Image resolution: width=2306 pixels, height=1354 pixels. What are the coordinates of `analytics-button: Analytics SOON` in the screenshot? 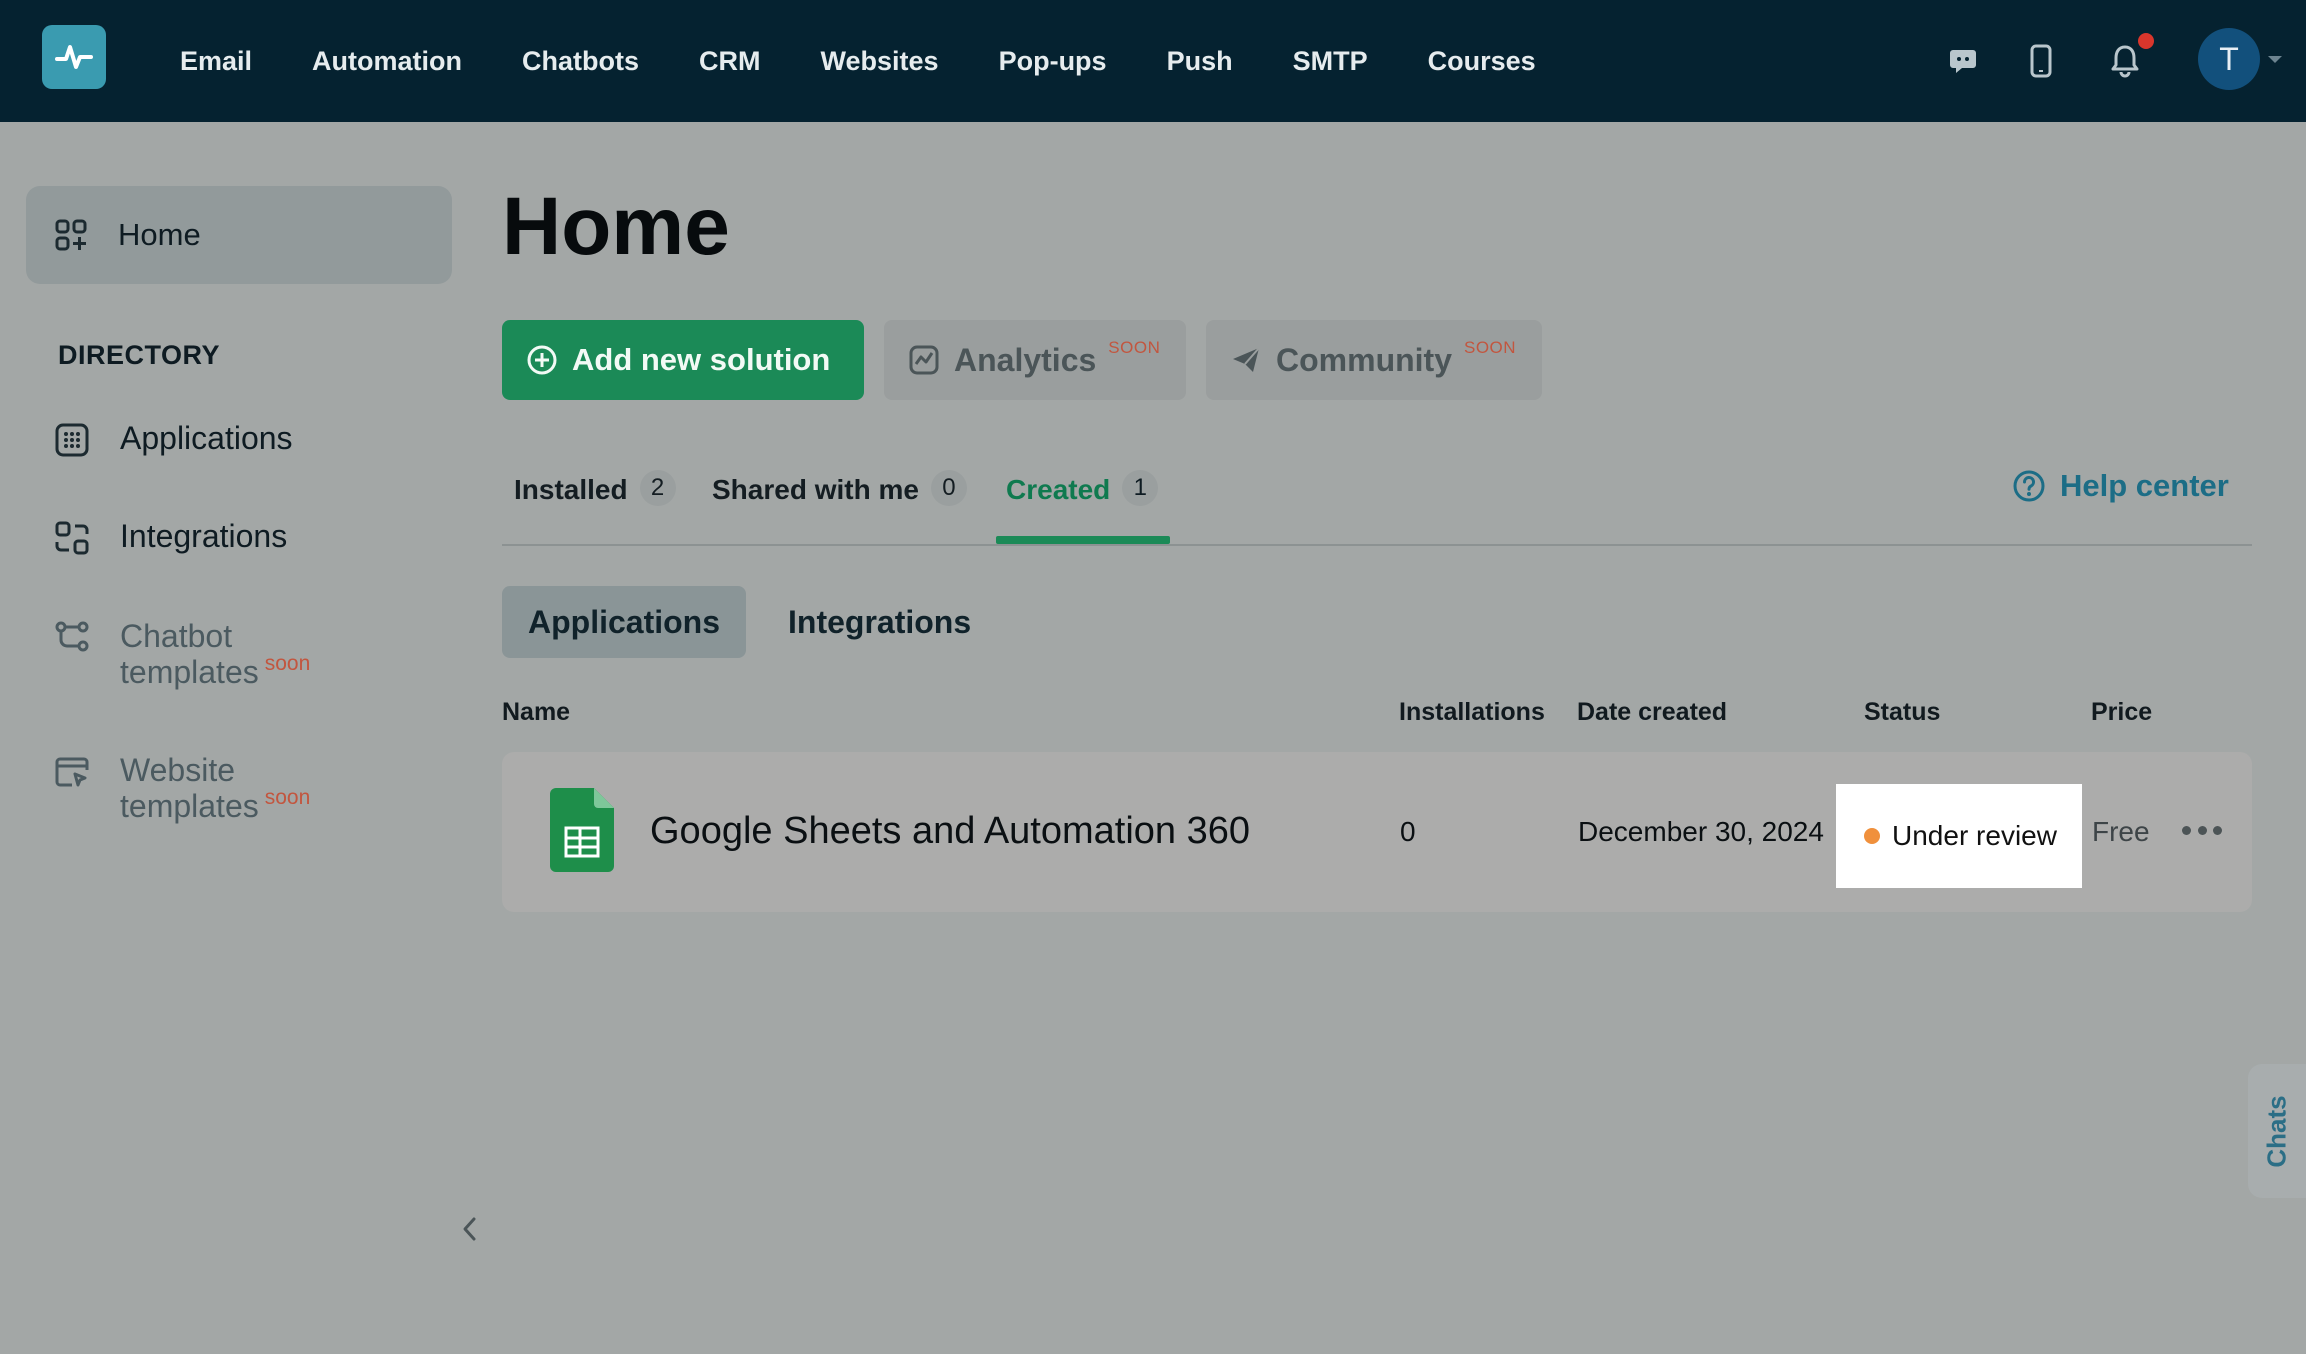 It's located at (1035, 360).